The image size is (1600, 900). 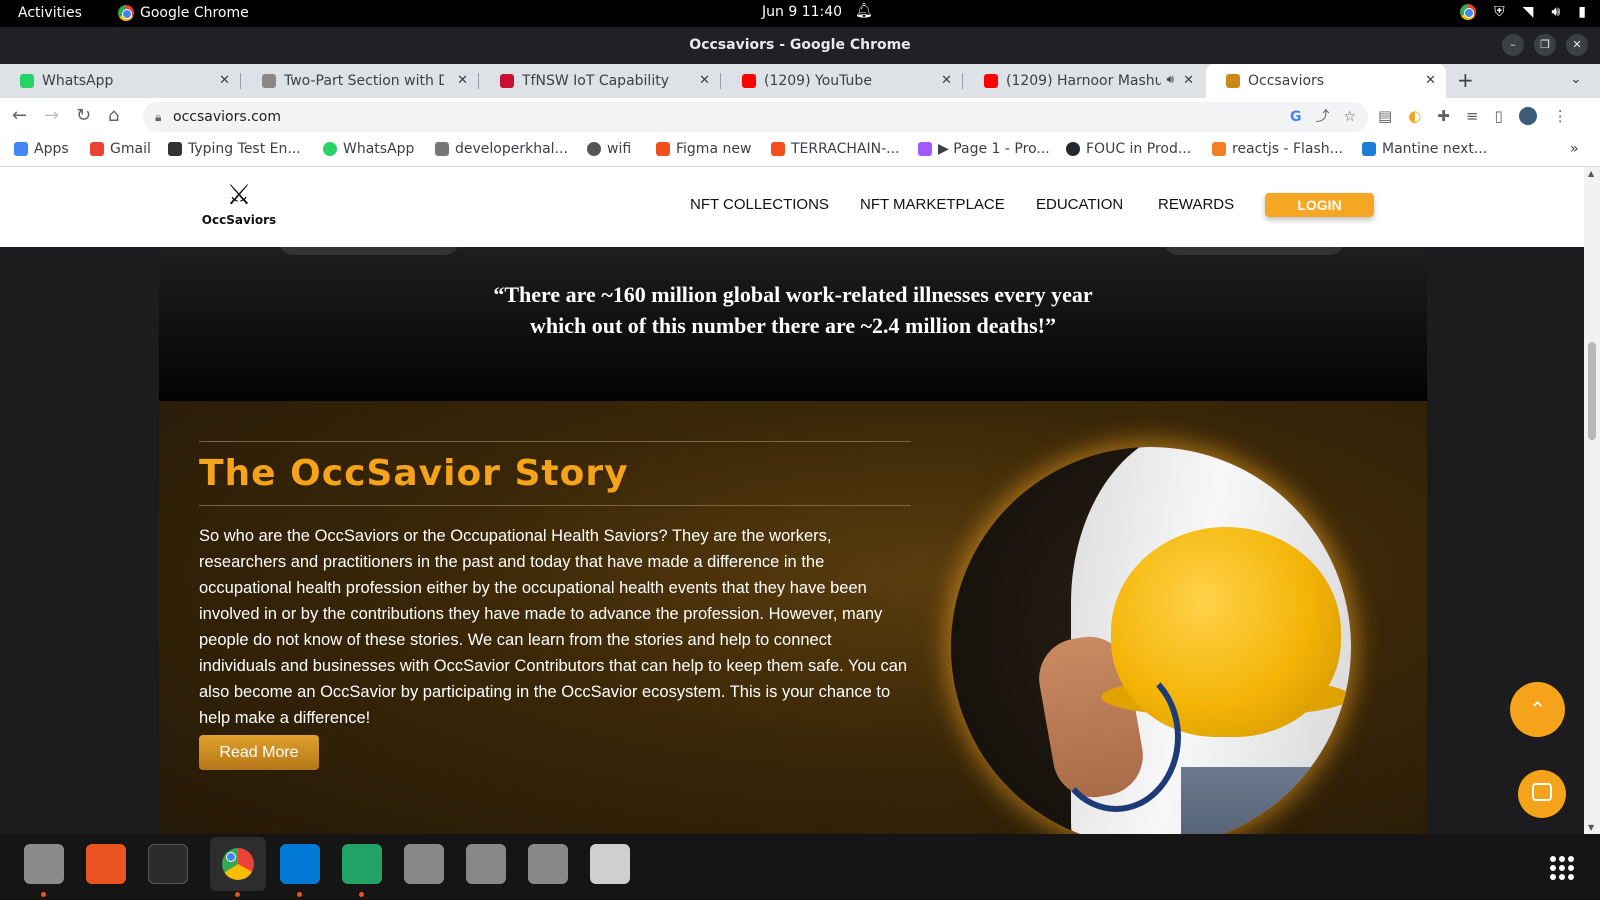 What do you see at coordinates (239, 194) in the screenshot?
I see `winged-shield-icon: ⚔` at bounding box center [239, 194].